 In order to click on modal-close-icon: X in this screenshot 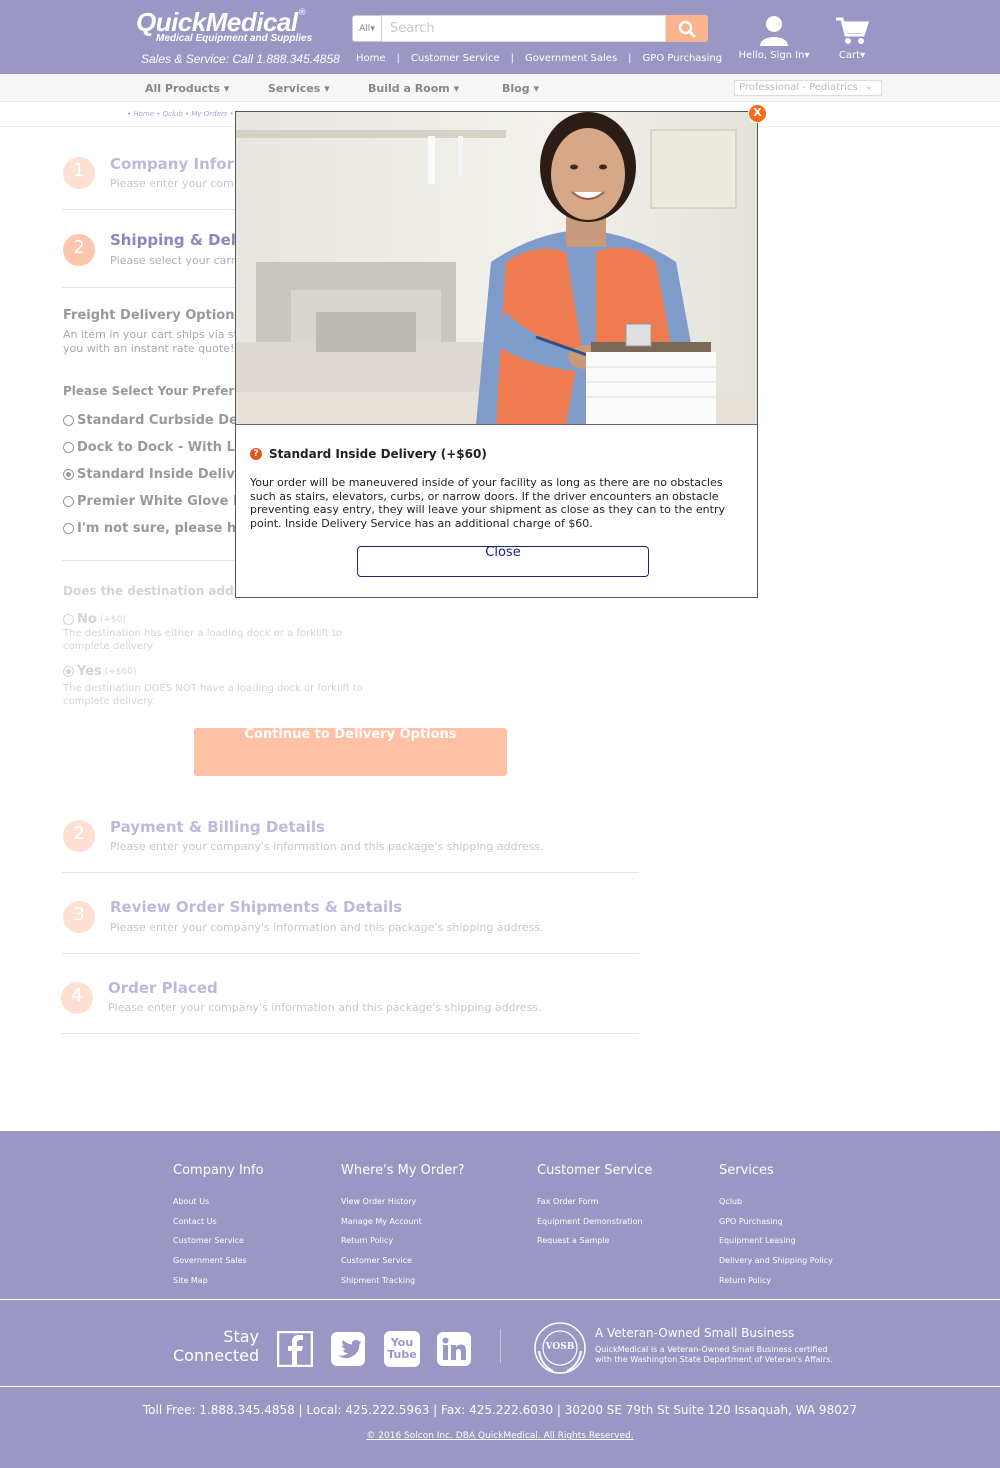, I will do `click(757, 113)`.